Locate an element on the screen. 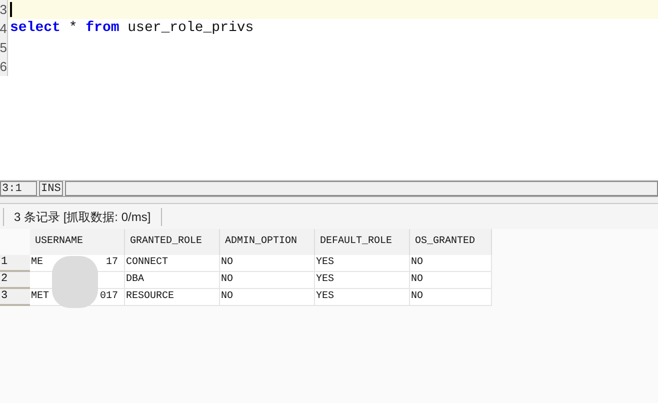 This screenshot has width=658, height=403. line-number: 4 is located at coordinates (3, 29).